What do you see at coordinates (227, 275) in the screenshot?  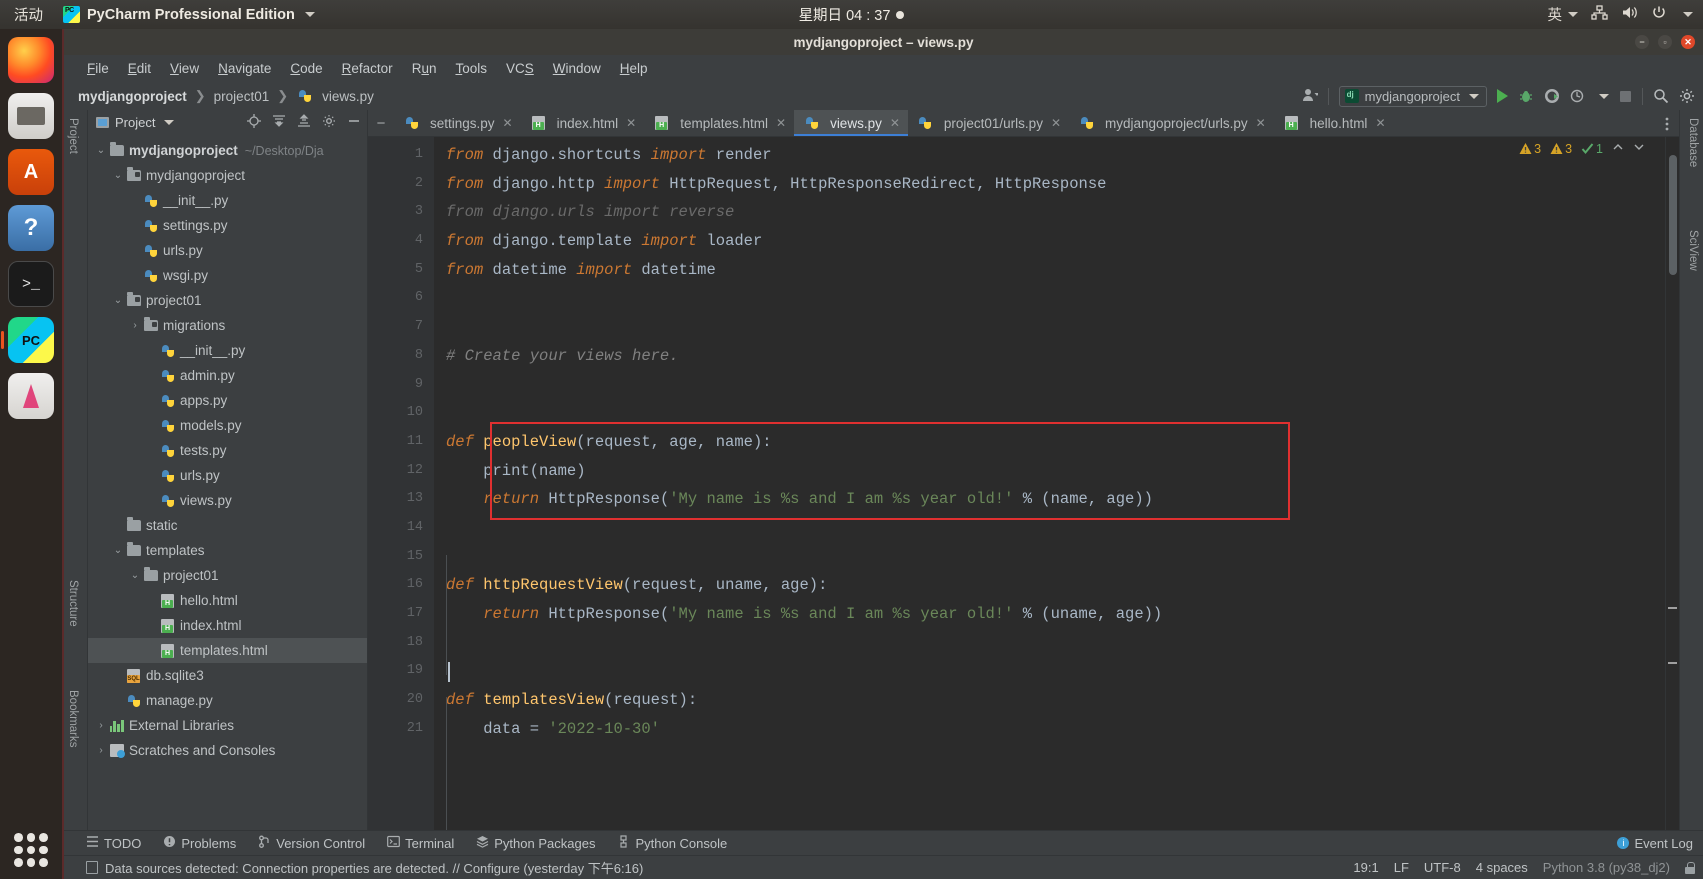 I see `tree-item-wsgi-py: wsgi.py` at bounding box center [227, 275].